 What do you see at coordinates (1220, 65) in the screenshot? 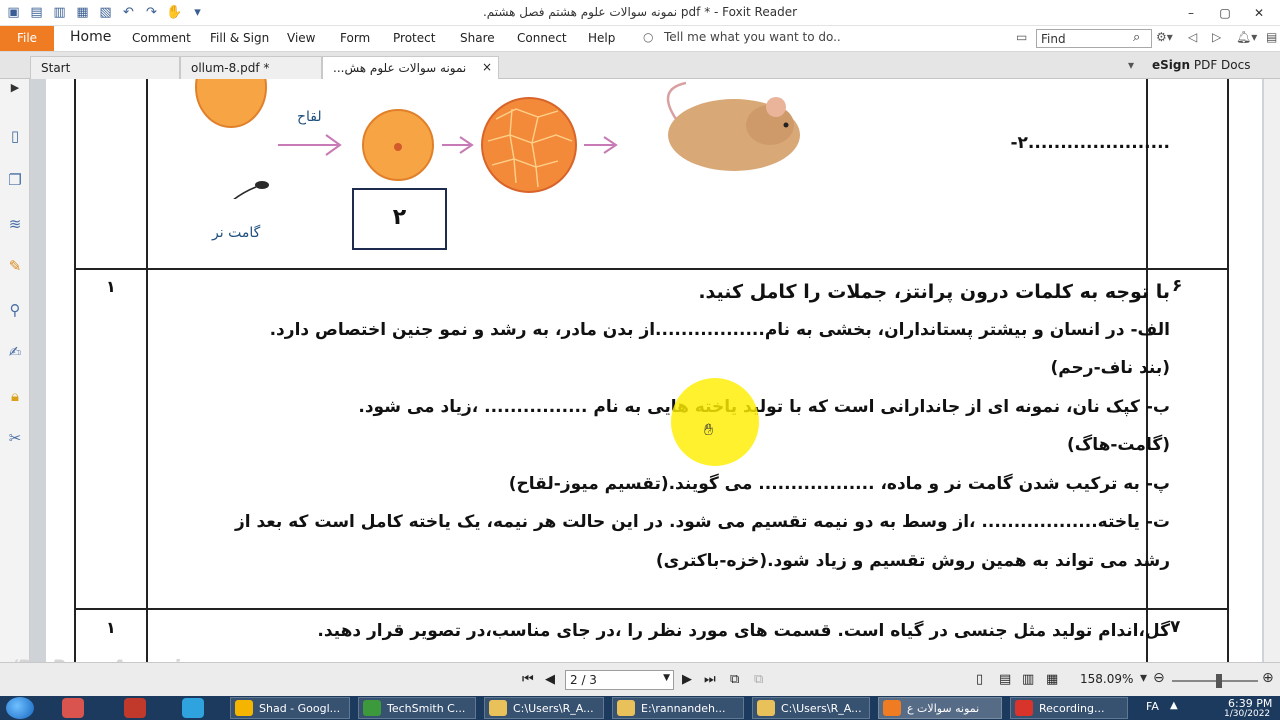
I see `esign-docs-label: PDF Docs` at bounding box center [1220, 65].